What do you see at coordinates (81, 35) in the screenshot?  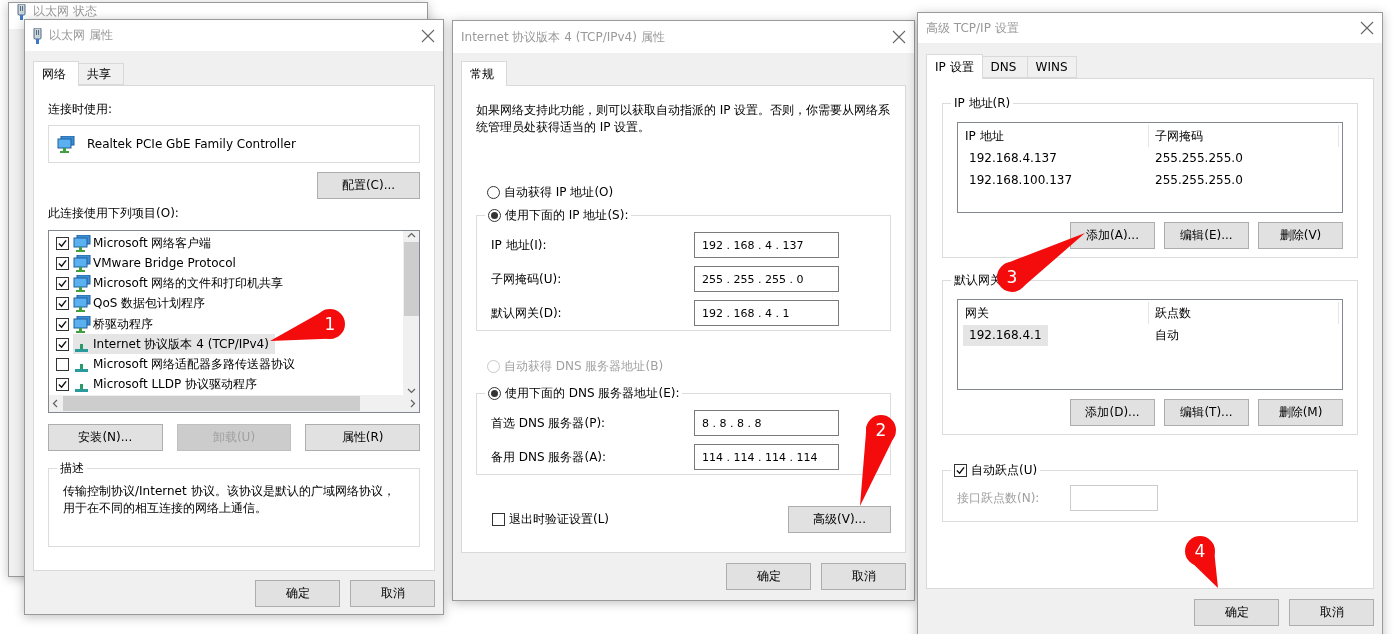 I see `window-title: 以太网 属性` at bounding box center [81, 35].